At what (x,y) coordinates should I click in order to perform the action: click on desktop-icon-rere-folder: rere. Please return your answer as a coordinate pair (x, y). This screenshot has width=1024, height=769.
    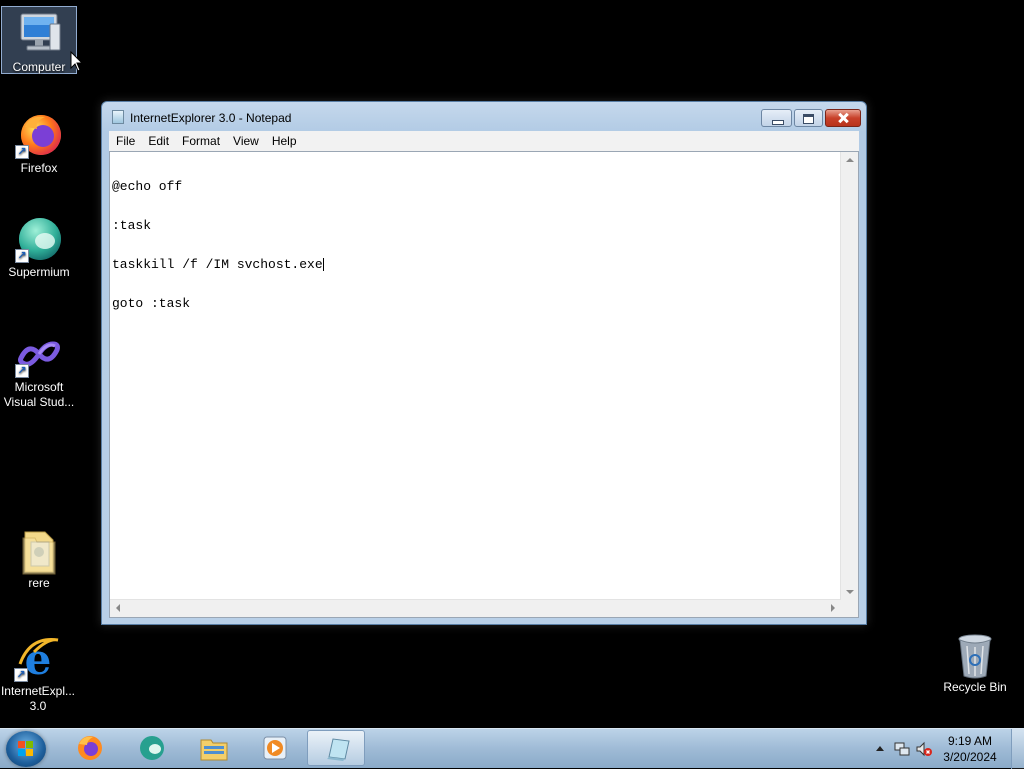
    Looking at the image, I should click on (39, 556).